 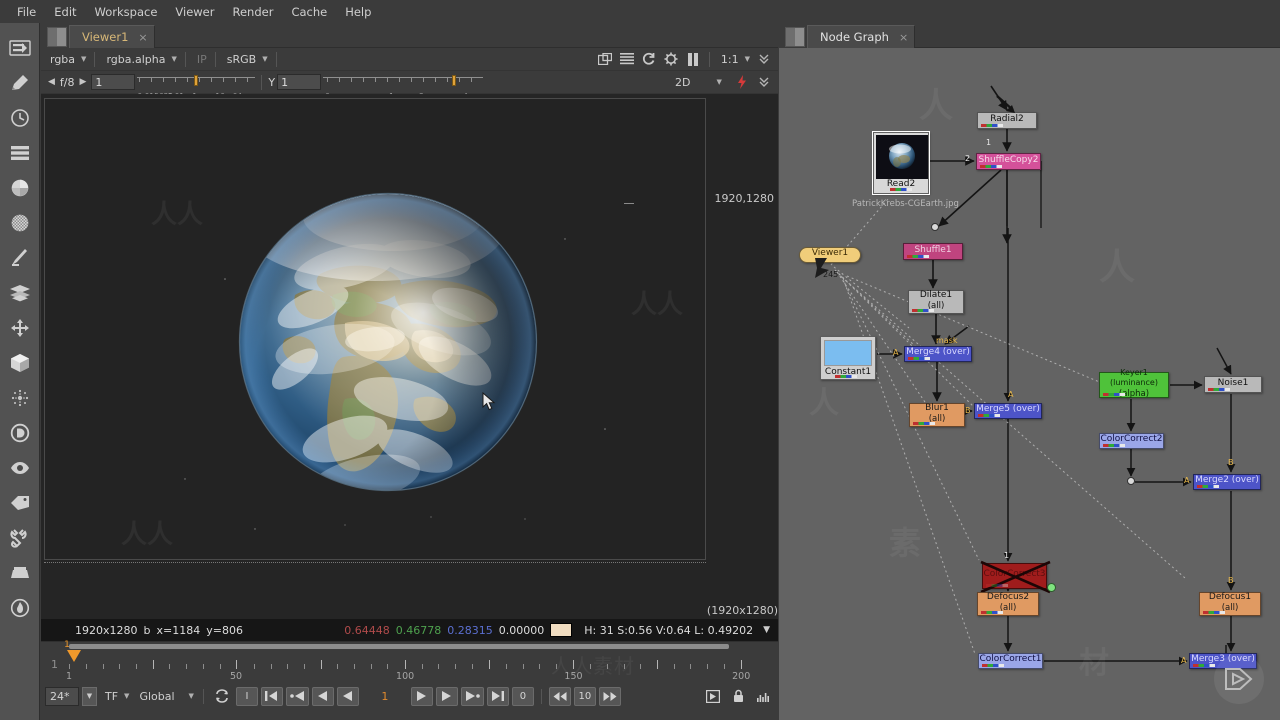 What do you see at coordinates (385, 696) in the screenshot?
I see `current-frame-field: 1` at bounding box center [385, 696].